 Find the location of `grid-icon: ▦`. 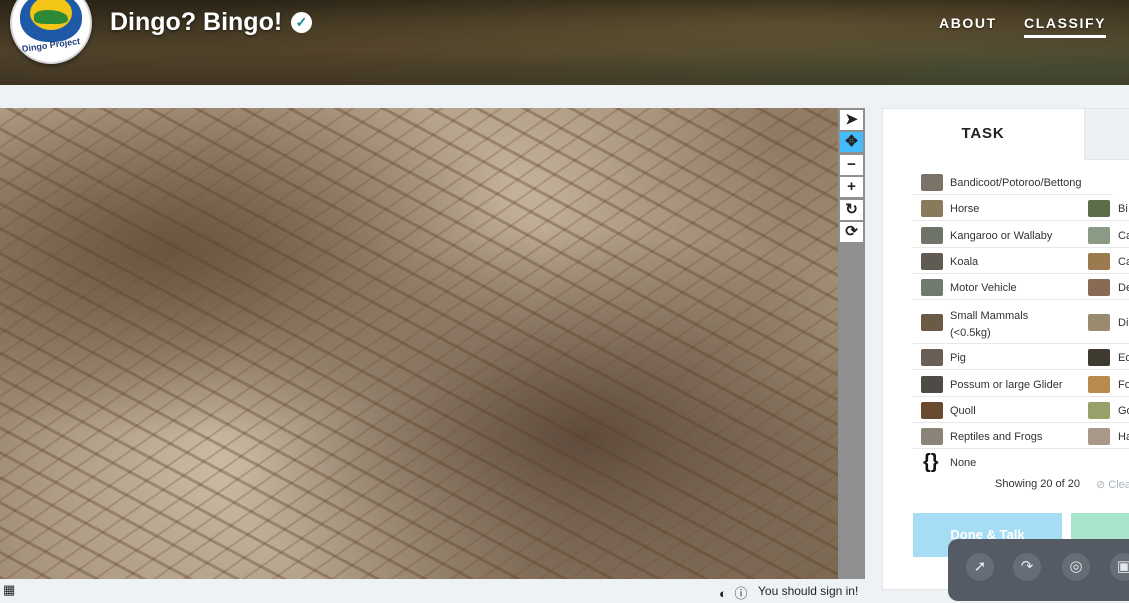

grid-icon: ▦ is located at coordinates (10, 589).